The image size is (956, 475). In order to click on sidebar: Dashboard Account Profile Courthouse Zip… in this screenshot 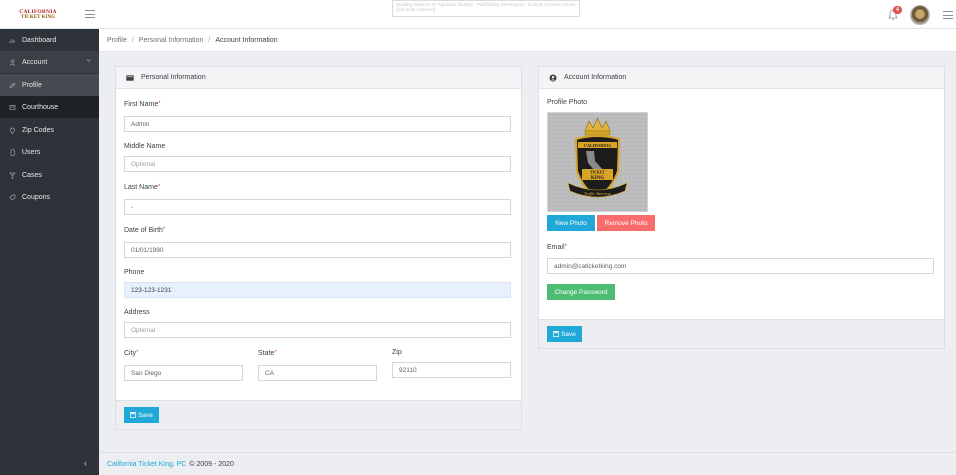, I will do `click(49, 252)`.